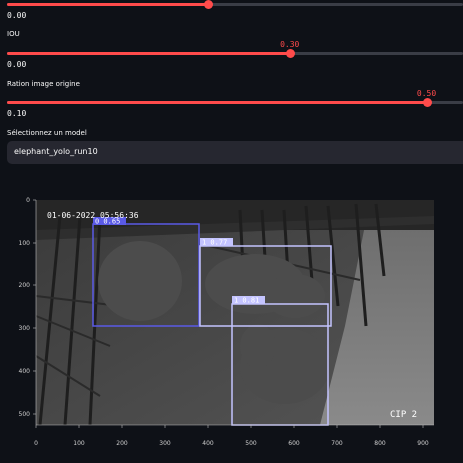  I want to click on ratio-slider-track, so click(235, 102).